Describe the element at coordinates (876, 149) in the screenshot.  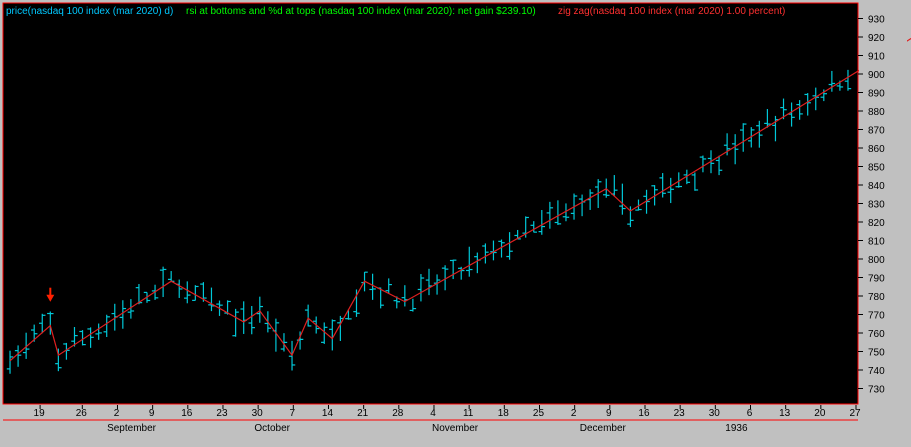
I see `y-tick-label: 860` at that location.